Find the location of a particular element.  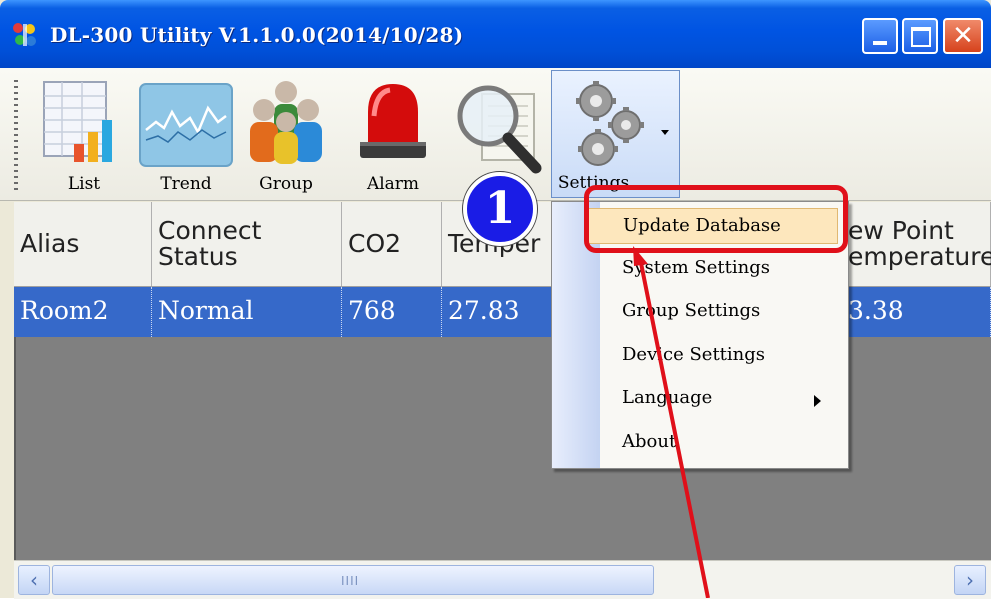

annotation-arrow is located at coordinates (671, 422).